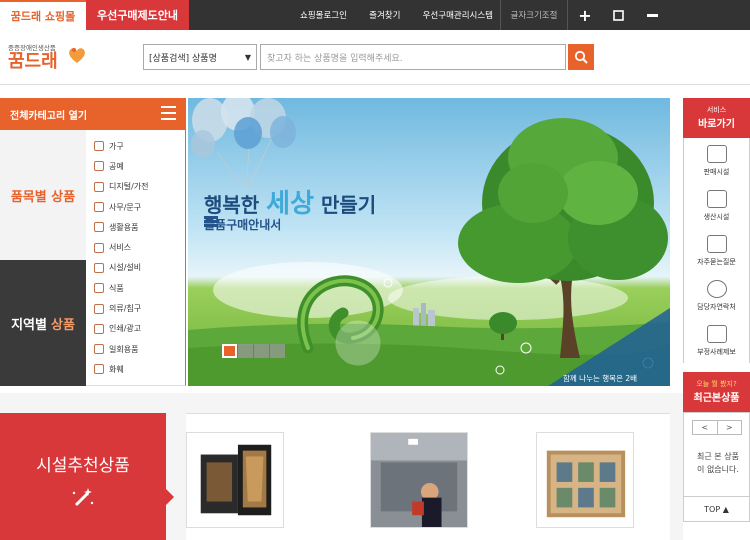  What do you see at coordinates (99, 247) in the screenshot?
I see `service-icon` at bounding box center [99, 247].